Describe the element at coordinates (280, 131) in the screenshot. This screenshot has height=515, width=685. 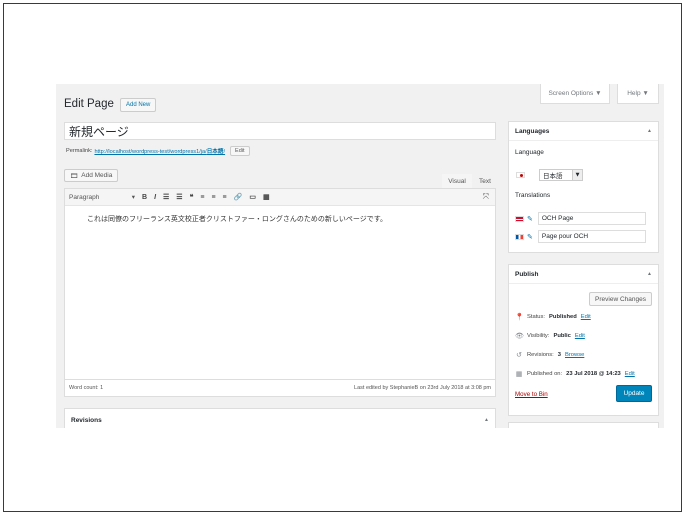
I see `post-title-input: 新規ページ` at that location.